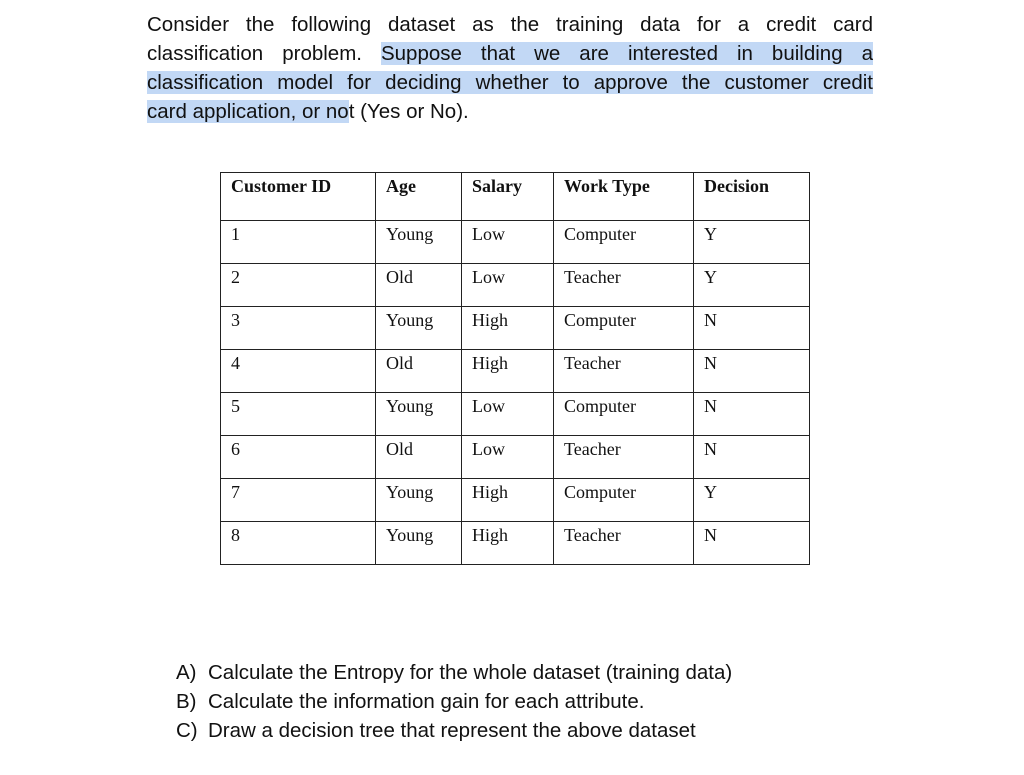 The width and height of the screenshot is (1024, 775). Describe the element at coordinates (298, 328) in the screenshot. I see `cell-customer-id: 3` at that location.